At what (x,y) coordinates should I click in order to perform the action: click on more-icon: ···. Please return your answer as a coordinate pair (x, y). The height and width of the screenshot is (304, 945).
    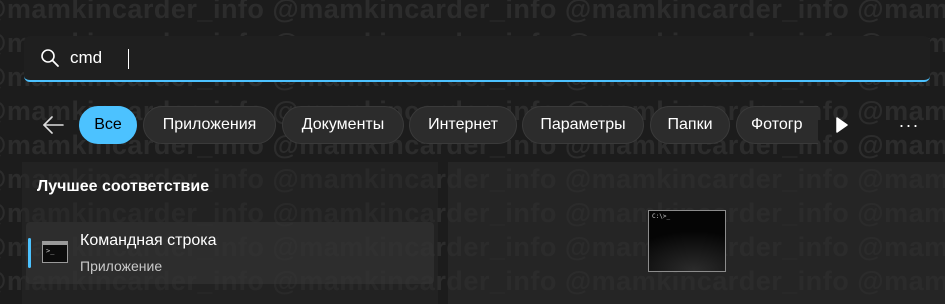
    Looking at the image, I should click on (909, 124).